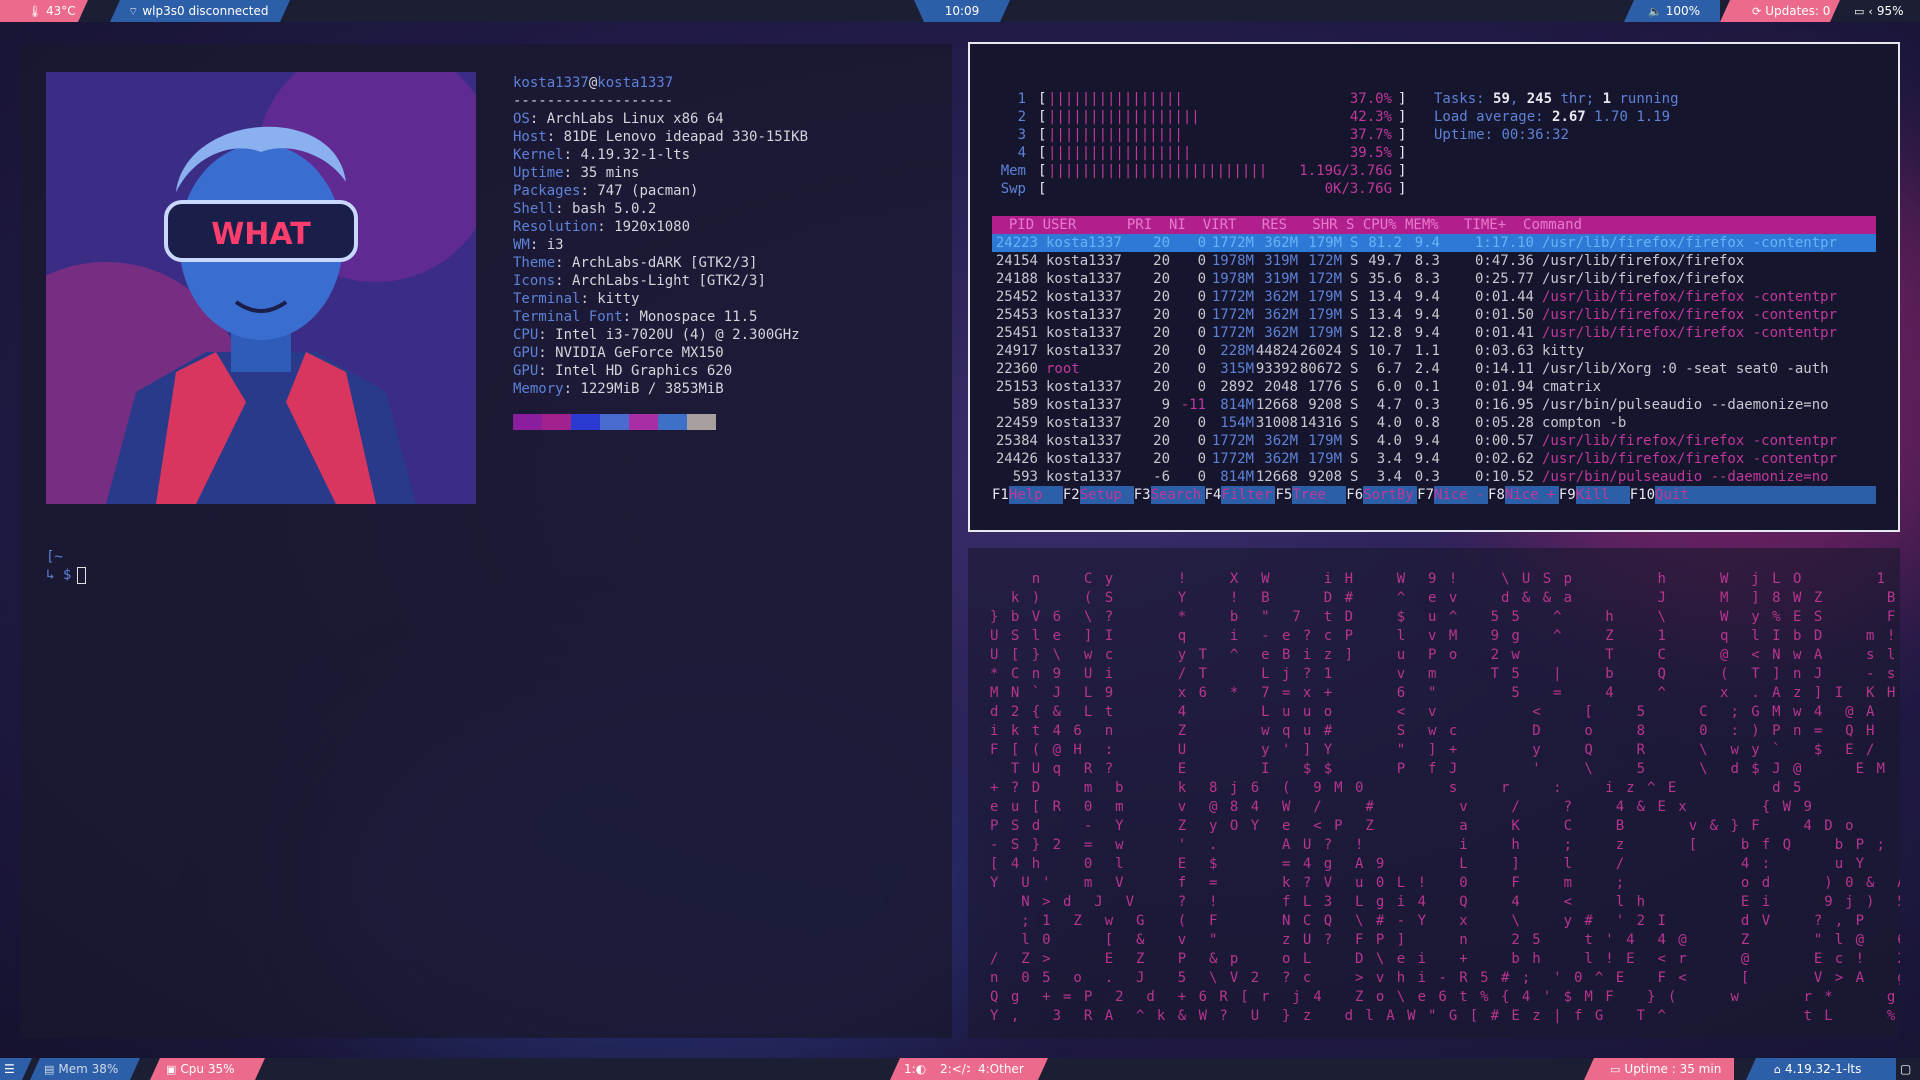  I want to click on clock-time: 10:09, so click(962, 11).